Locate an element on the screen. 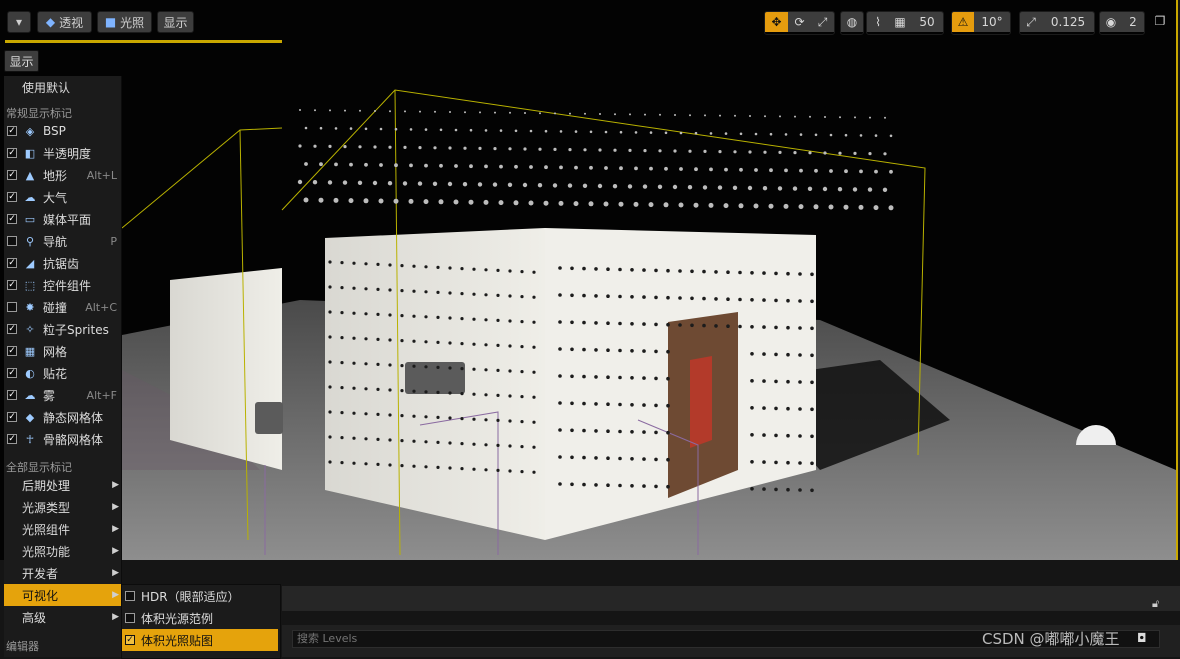 This screenshot has height=659, width=1180. common-flag-item: ⚲ 导航 P is located at coordinates (62, 241).